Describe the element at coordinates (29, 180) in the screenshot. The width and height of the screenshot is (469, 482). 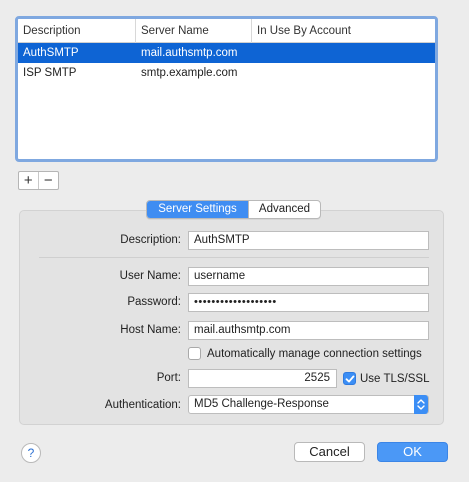
I see `add-server-button: +` at that location.